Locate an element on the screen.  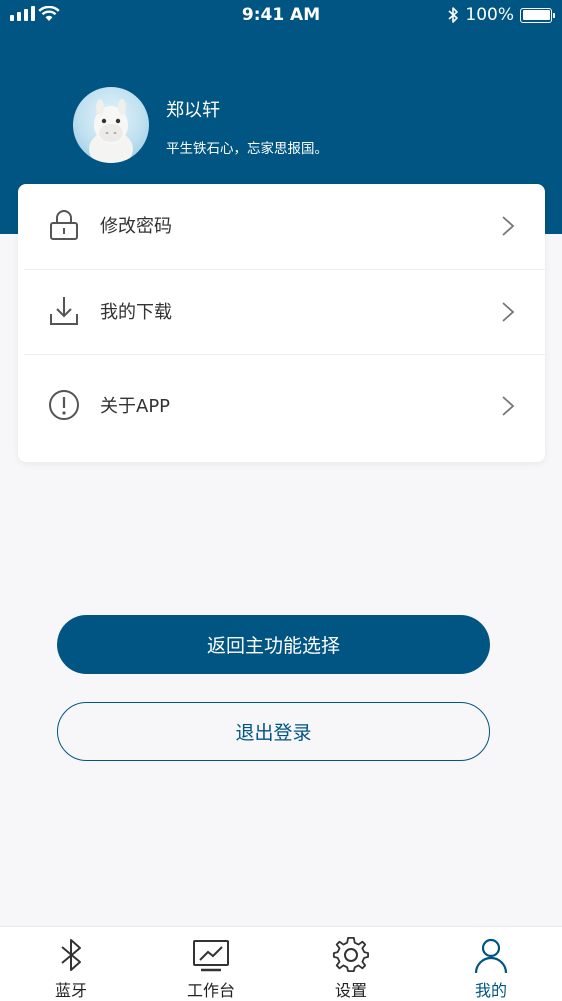
menu-item-label: 修改密码 is located at coordinates (136, 226).